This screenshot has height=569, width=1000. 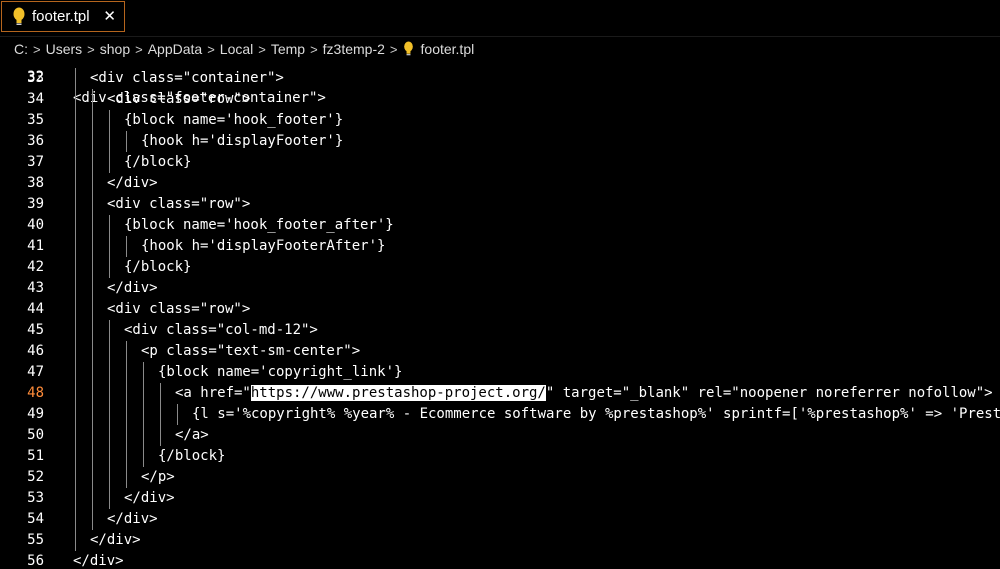 I want to click on line-number: 42, so click(x=35, y=267).